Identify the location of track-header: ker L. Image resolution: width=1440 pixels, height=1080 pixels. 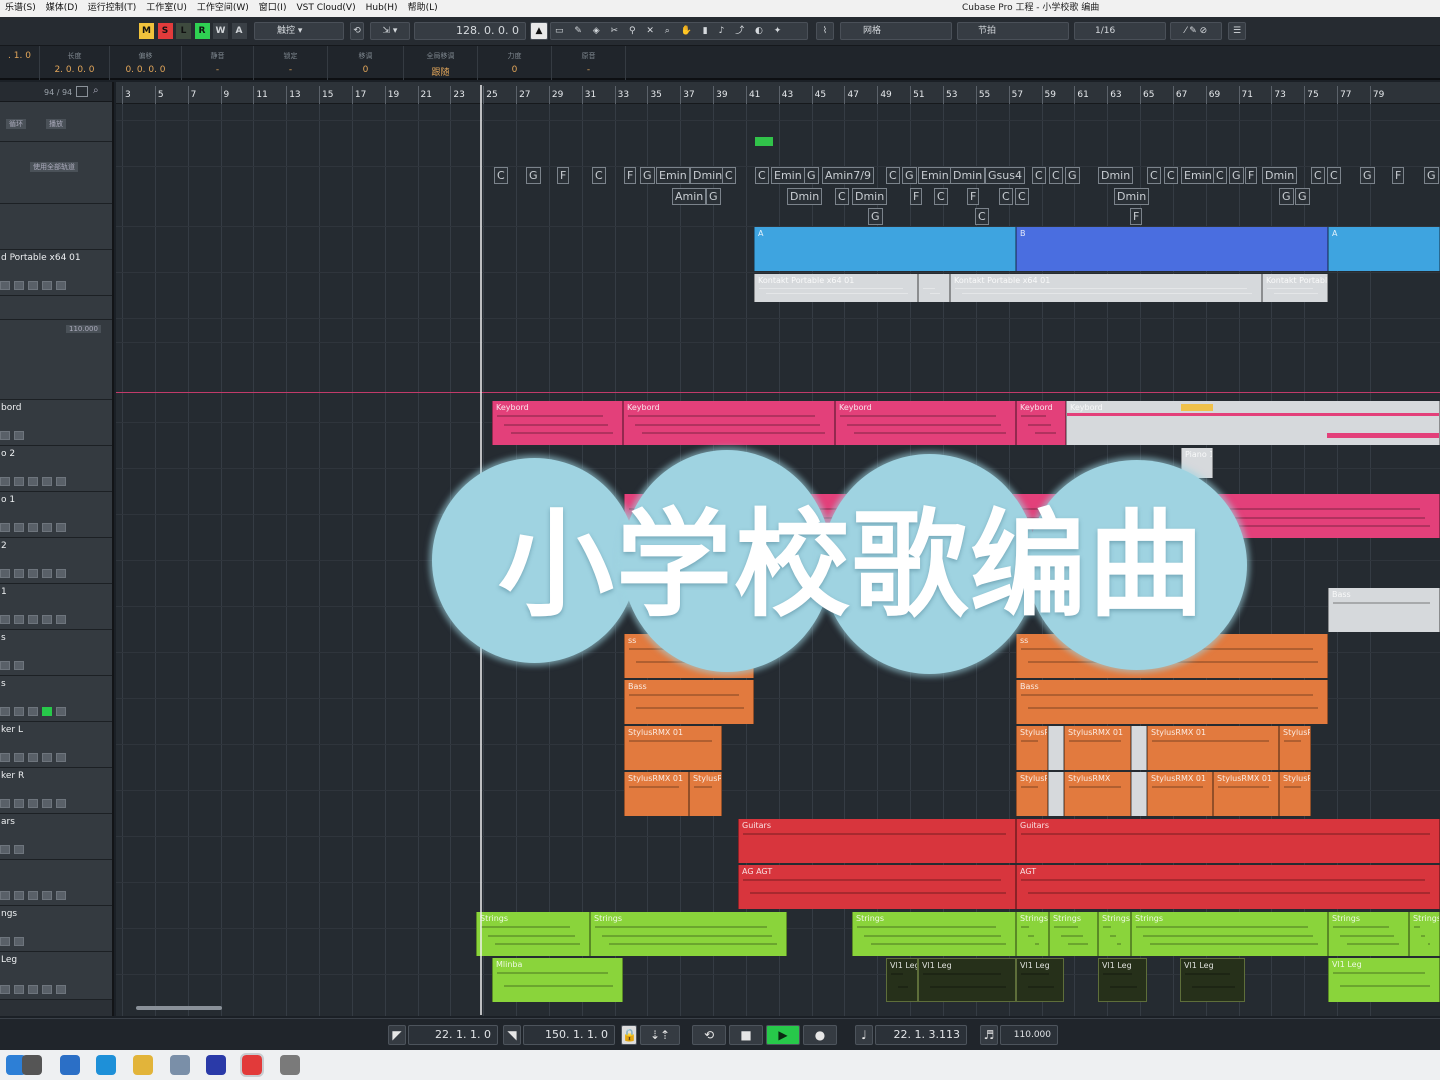
(56, 745).